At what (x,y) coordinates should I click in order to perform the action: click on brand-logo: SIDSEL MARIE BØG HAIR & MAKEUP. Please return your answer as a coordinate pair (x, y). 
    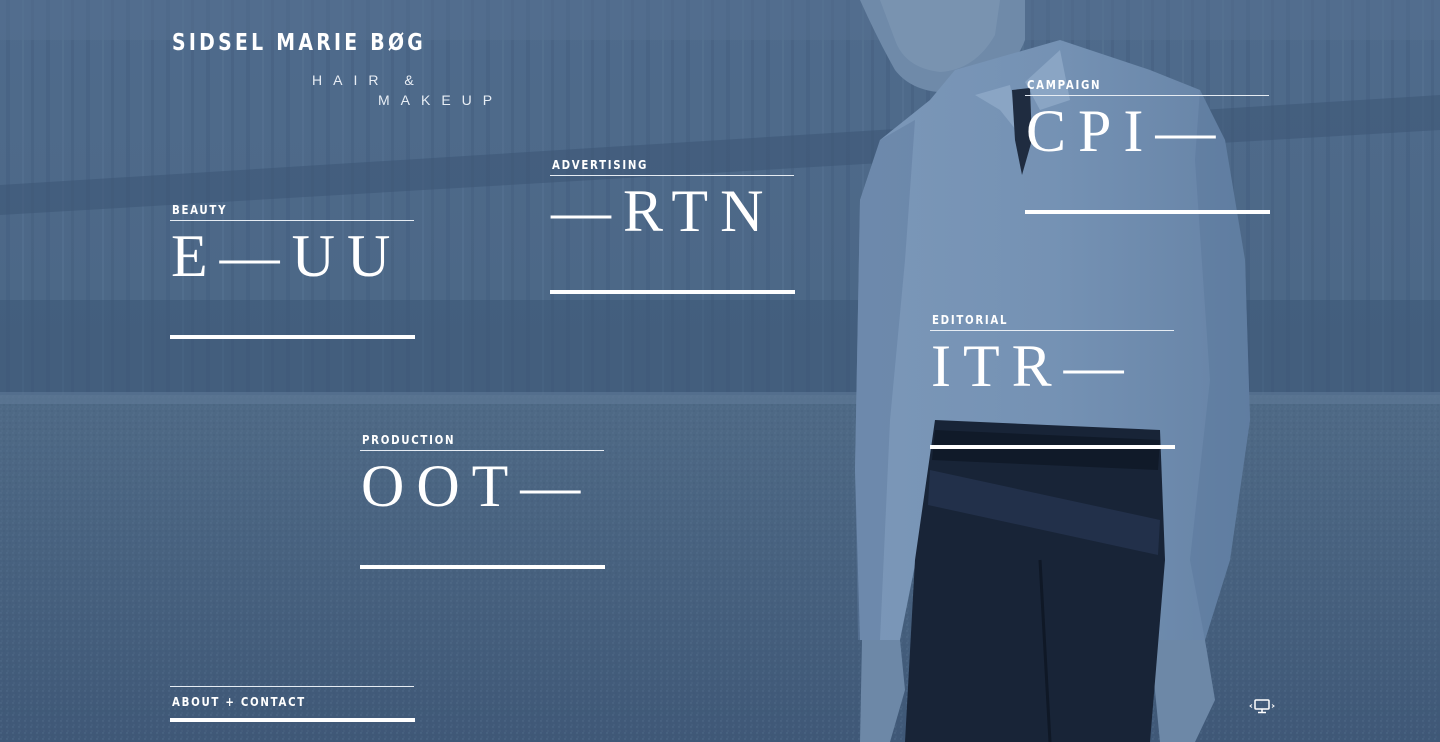
    Looking at the image, I should click on (342, 75).